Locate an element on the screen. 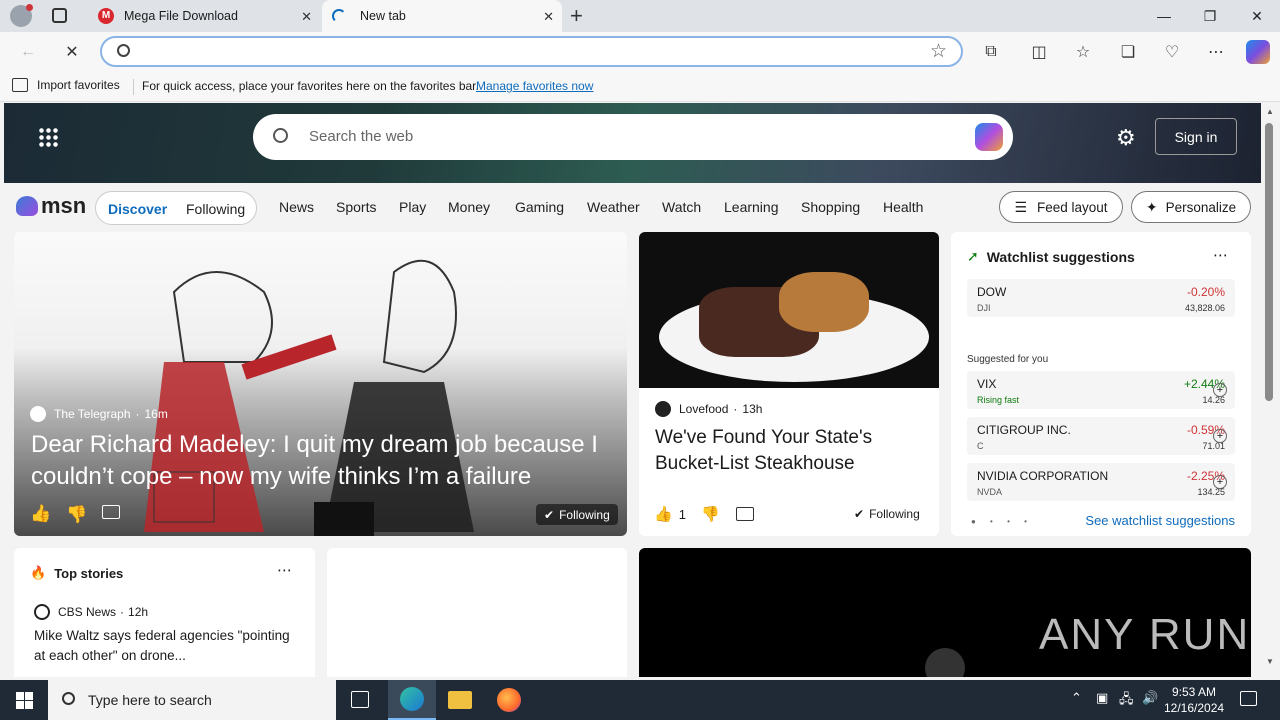  tab-mega-file-download: M Mega File Download ✕ is located at coordinates (204, 16).